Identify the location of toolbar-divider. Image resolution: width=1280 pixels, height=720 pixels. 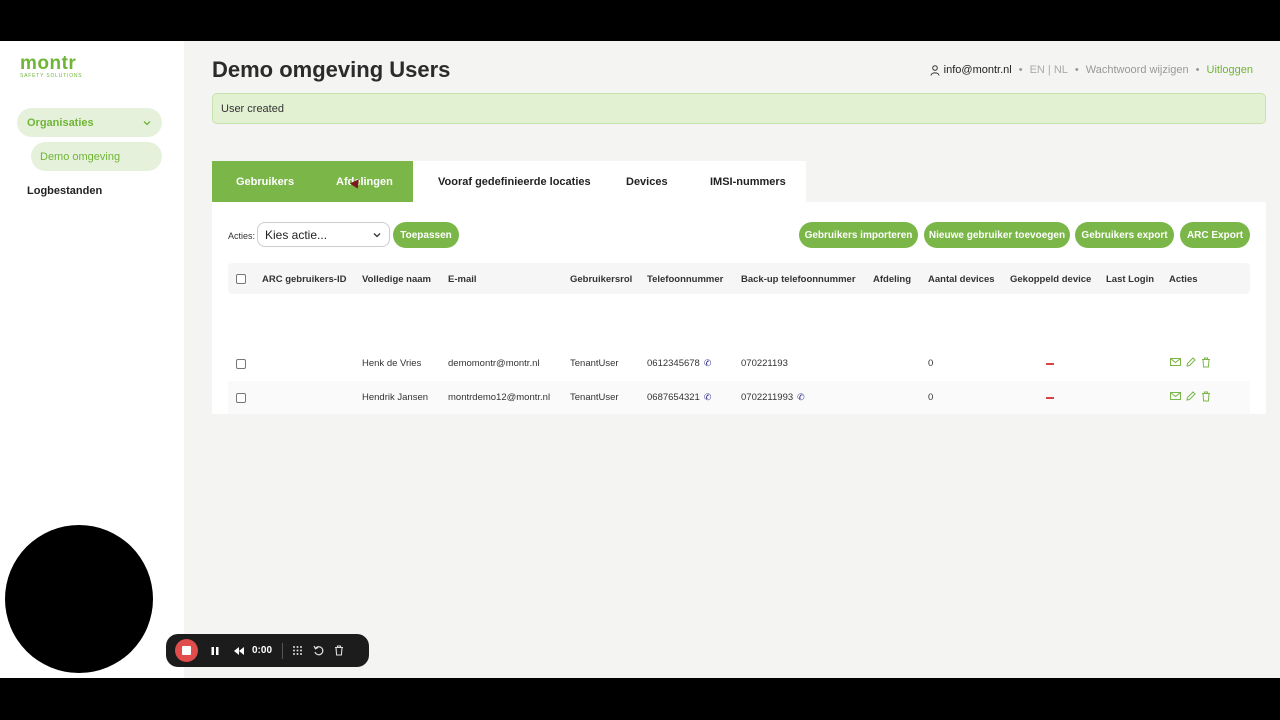
(283, 650).